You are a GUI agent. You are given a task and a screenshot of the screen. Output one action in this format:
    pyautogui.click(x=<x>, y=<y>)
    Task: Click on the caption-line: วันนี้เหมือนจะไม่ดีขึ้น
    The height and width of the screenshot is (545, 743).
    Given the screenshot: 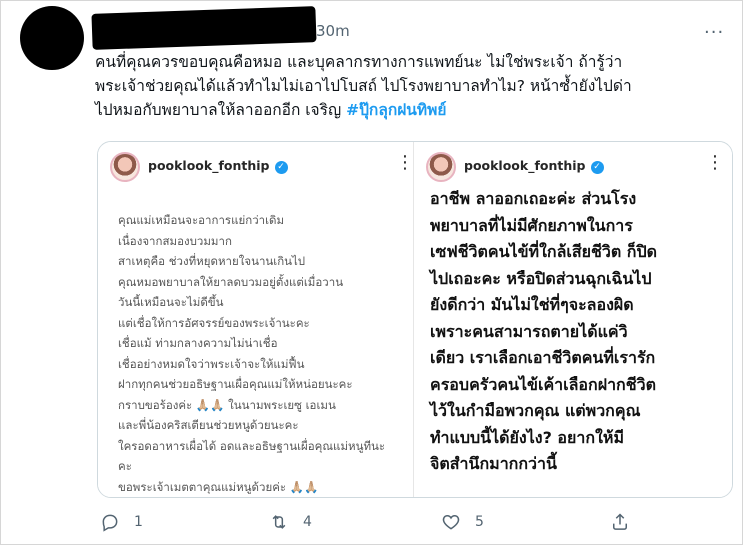 What is the action you would take?
    pyautogui.click(x=171, y=302)
    